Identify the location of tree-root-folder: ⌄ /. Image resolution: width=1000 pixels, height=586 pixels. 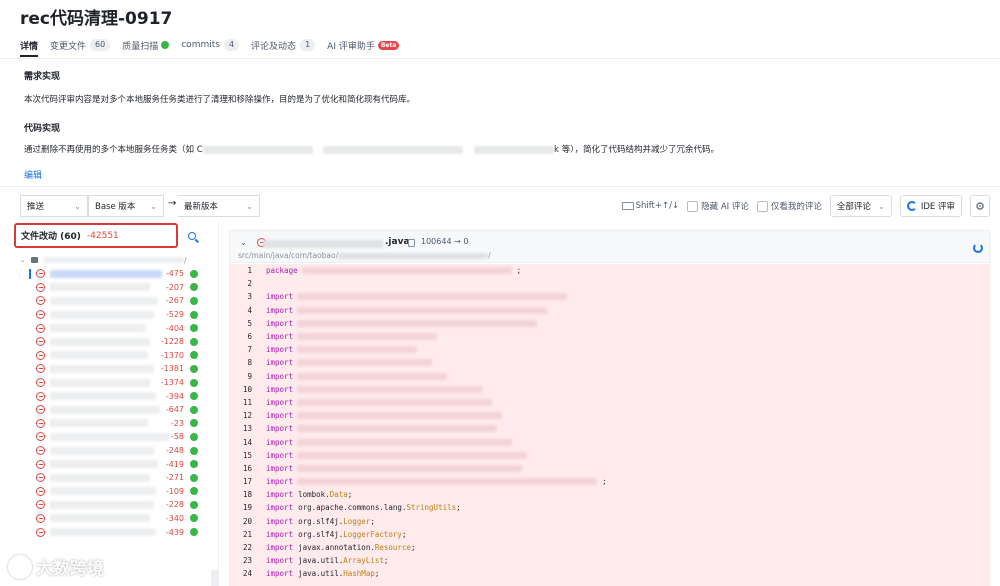
(110, 260).